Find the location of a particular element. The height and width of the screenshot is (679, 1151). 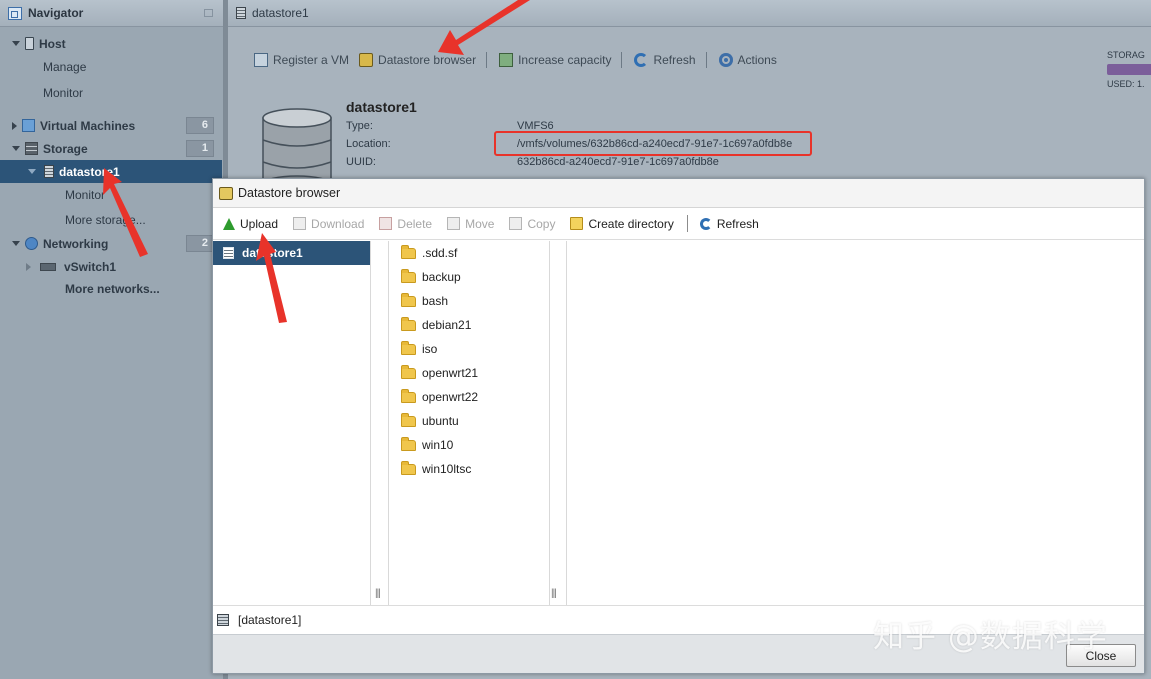

nav-item-networking: Networking 2 is located at coordinates (111, 243).